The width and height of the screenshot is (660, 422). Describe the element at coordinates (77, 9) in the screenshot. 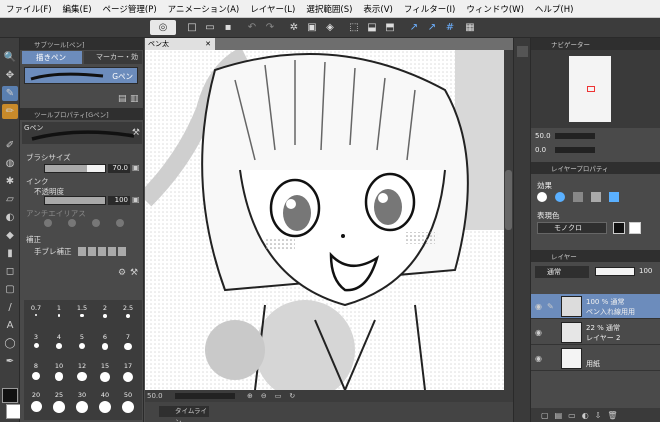

I see `menu-edit: 編集(E)` at that location.